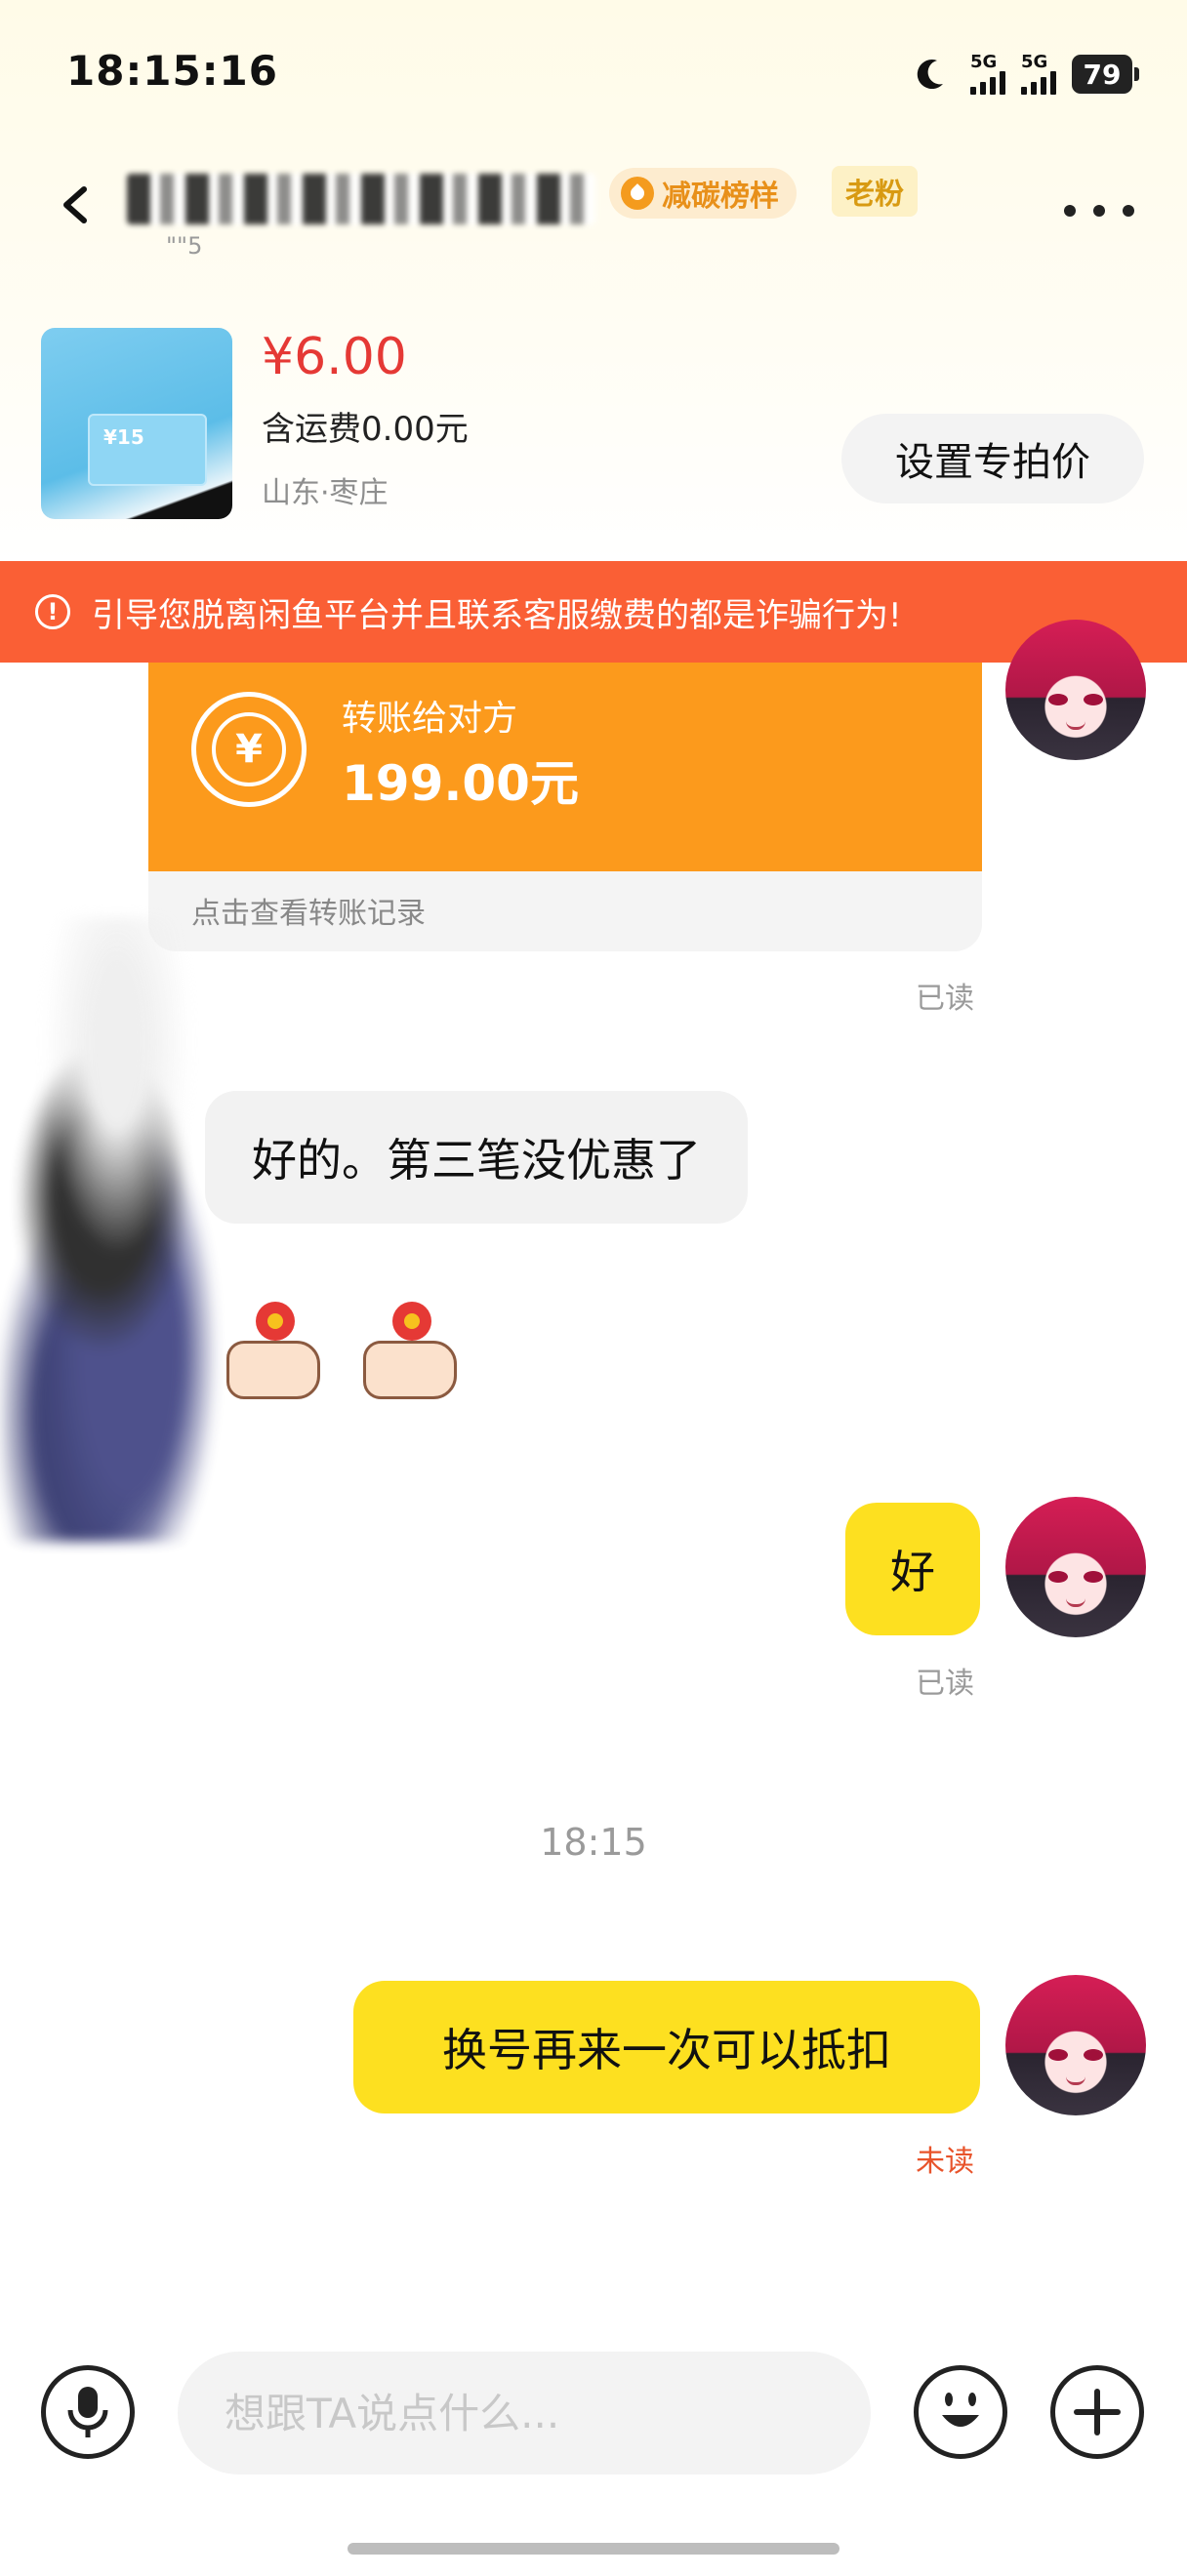  Describe the element at coordinates (912, 1569) in the screenshot. I see `outgoing-message: 好` at that location.